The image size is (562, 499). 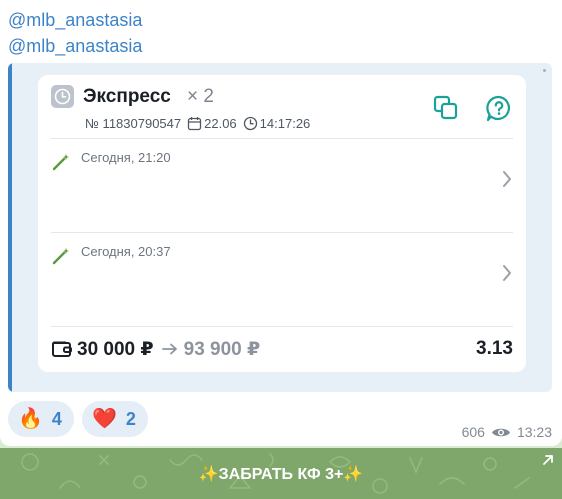 What do you see at coordinates (220, 123) in the screenshot?
I see `bet-date: 22.06` at bounding box center [220, 123].